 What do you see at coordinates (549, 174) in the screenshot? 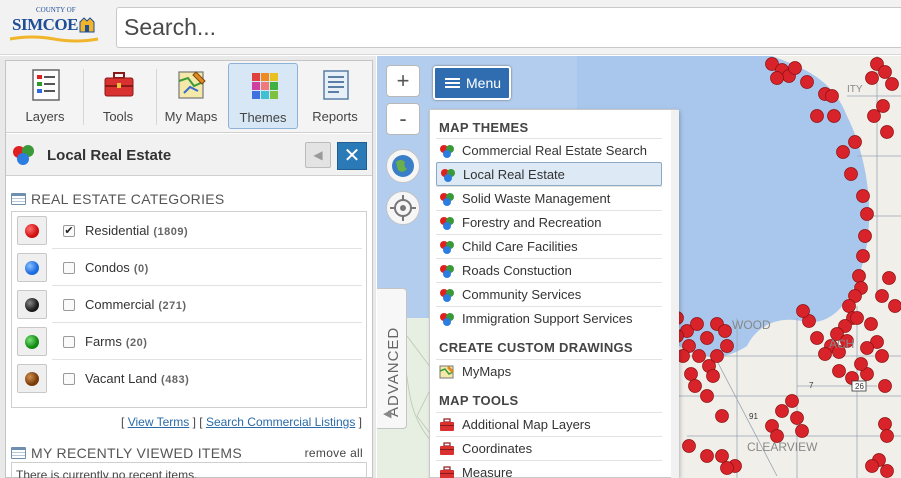
I see `map-theme-item: Local Real Estate` at bounding box center [549, 174].